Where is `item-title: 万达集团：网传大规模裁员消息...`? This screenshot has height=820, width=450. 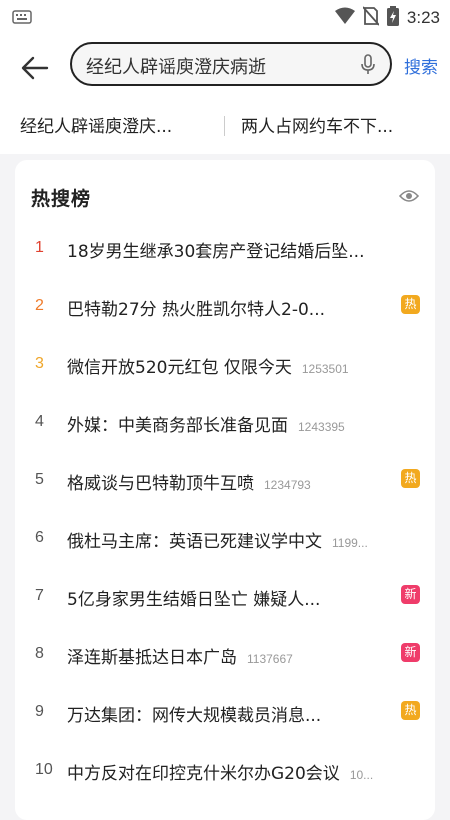 item-title: 万达集团：网传大规模裁员消息... is located at coordinates (194, 716).